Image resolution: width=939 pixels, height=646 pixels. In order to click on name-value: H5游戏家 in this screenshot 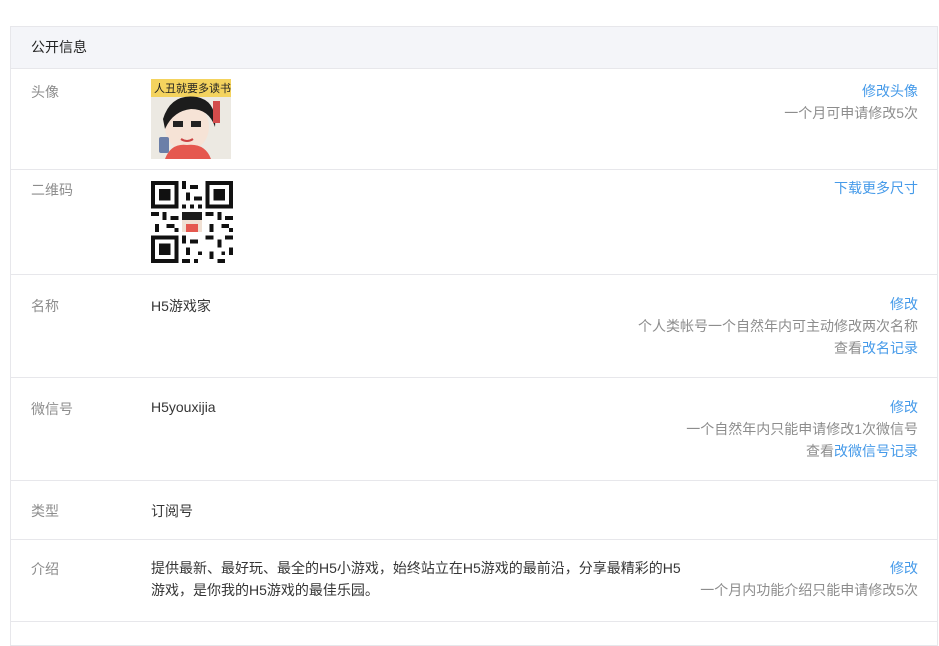, I will do `click(181, 306)`.